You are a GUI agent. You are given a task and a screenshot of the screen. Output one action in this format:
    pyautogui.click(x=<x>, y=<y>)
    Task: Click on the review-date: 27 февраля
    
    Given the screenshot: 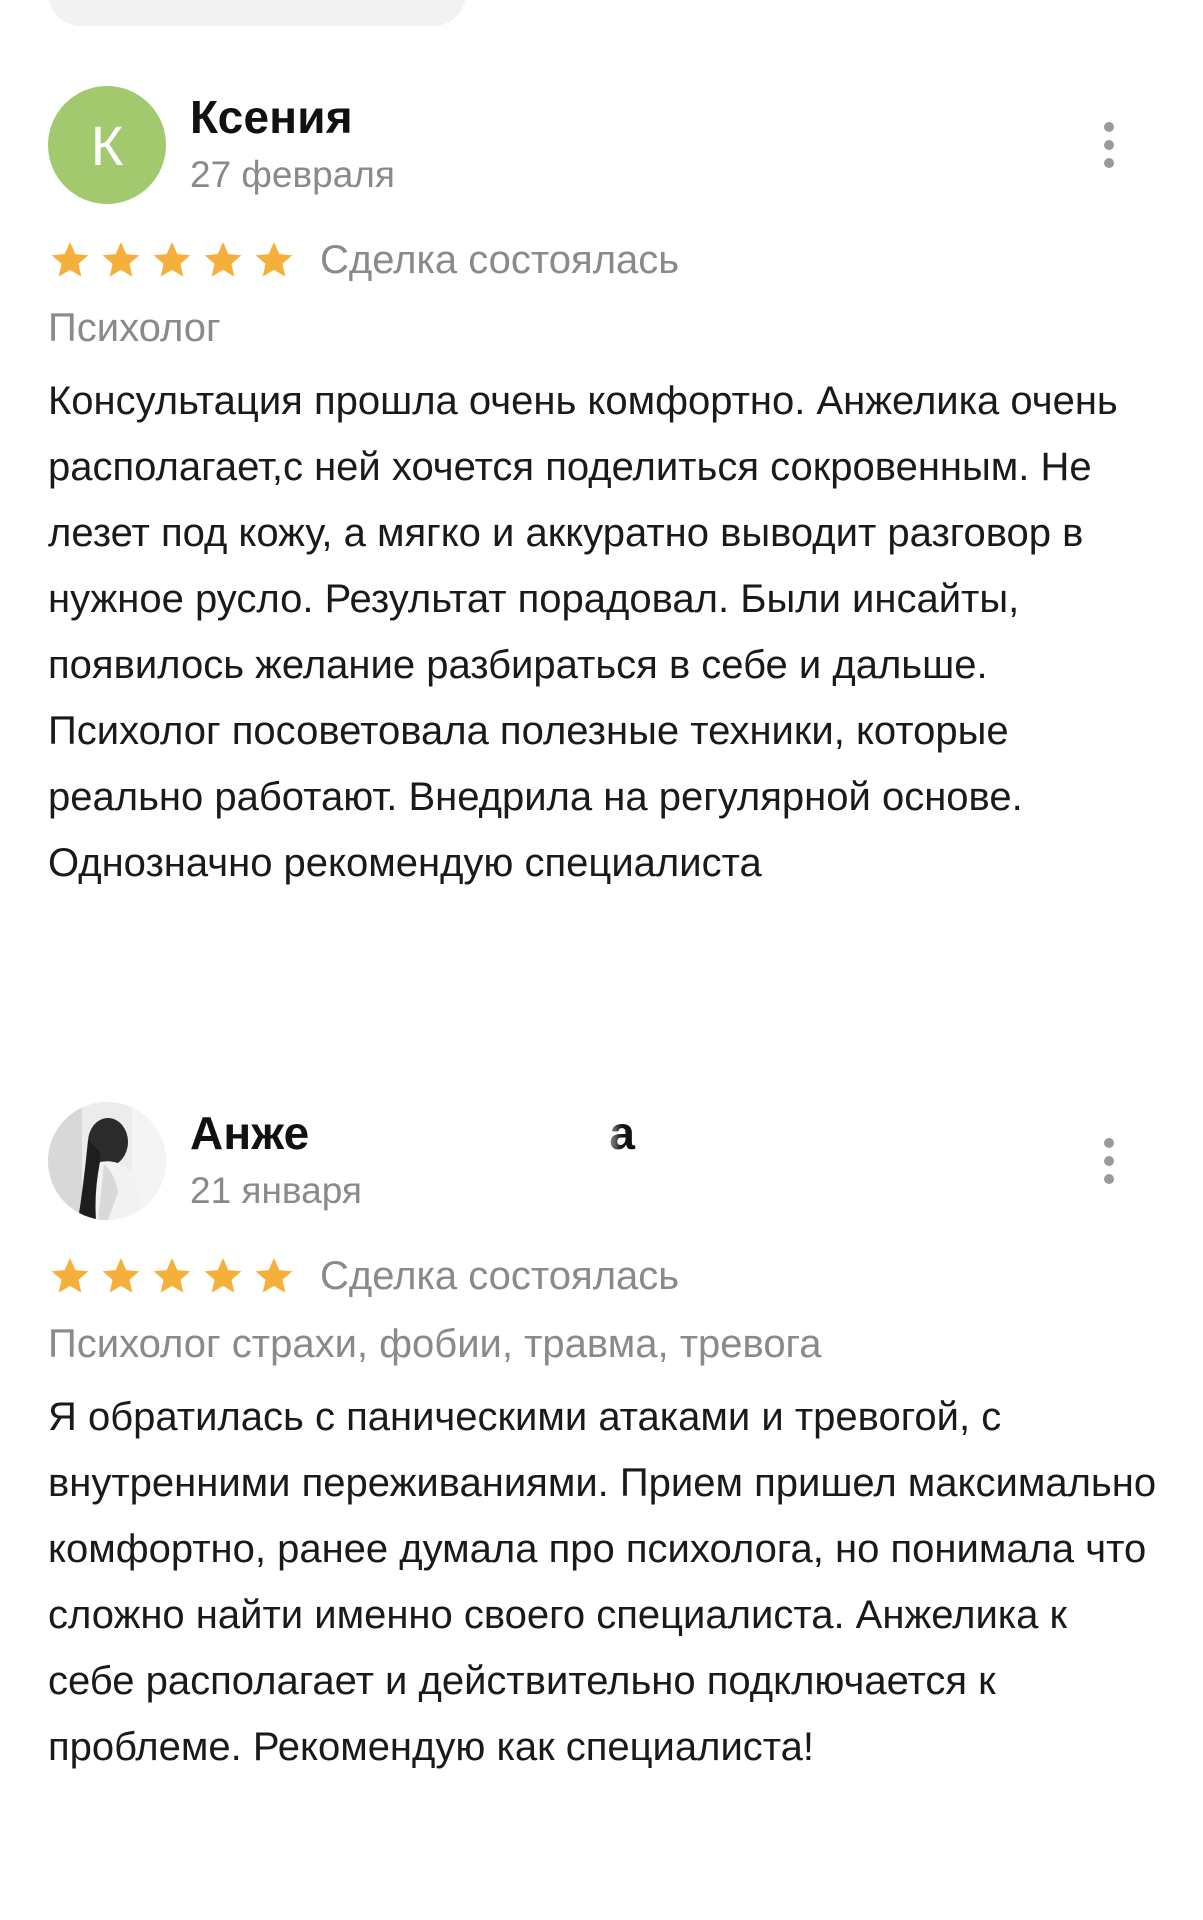 What is the action you would take?
    pyautogui.click(x=292, y=174)
    